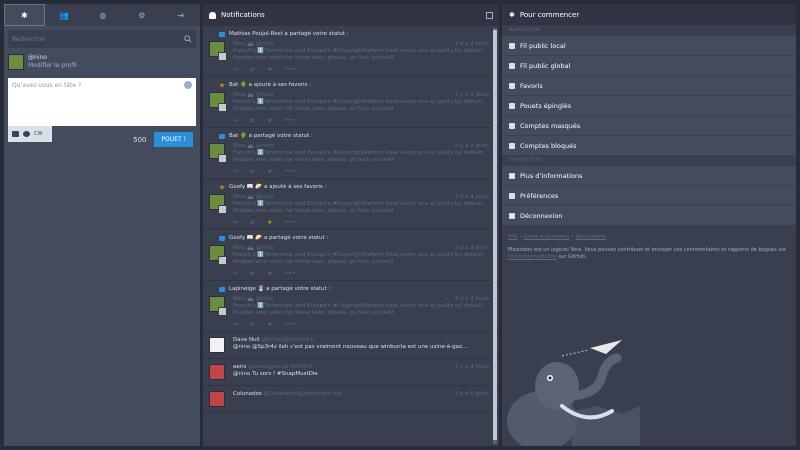 The image size is (800, 450). I want to click on scrollbar, so click(495, 236).